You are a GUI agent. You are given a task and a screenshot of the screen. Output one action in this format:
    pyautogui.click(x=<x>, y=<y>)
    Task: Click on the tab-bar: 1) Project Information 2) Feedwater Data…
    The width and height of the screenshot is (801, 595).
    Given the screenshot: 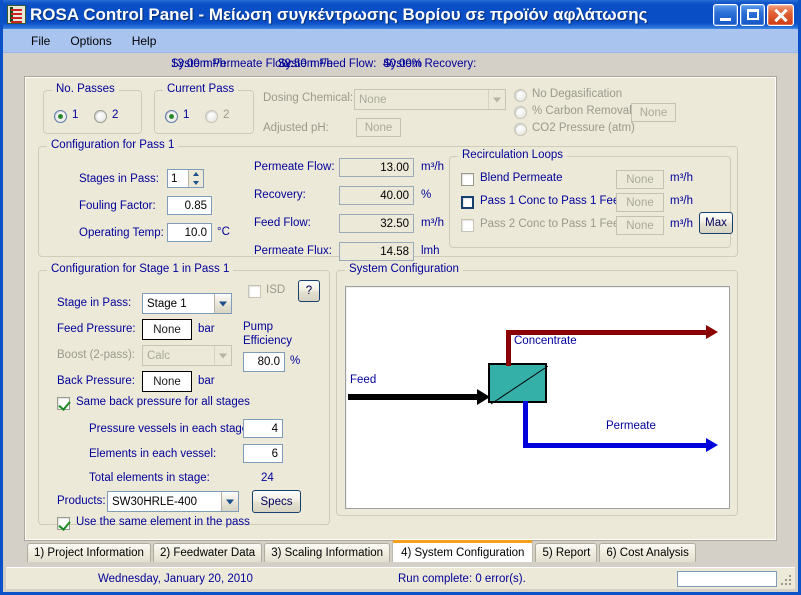 What is the action you would take?
    pyautogui.click(x=362, y=551)
    